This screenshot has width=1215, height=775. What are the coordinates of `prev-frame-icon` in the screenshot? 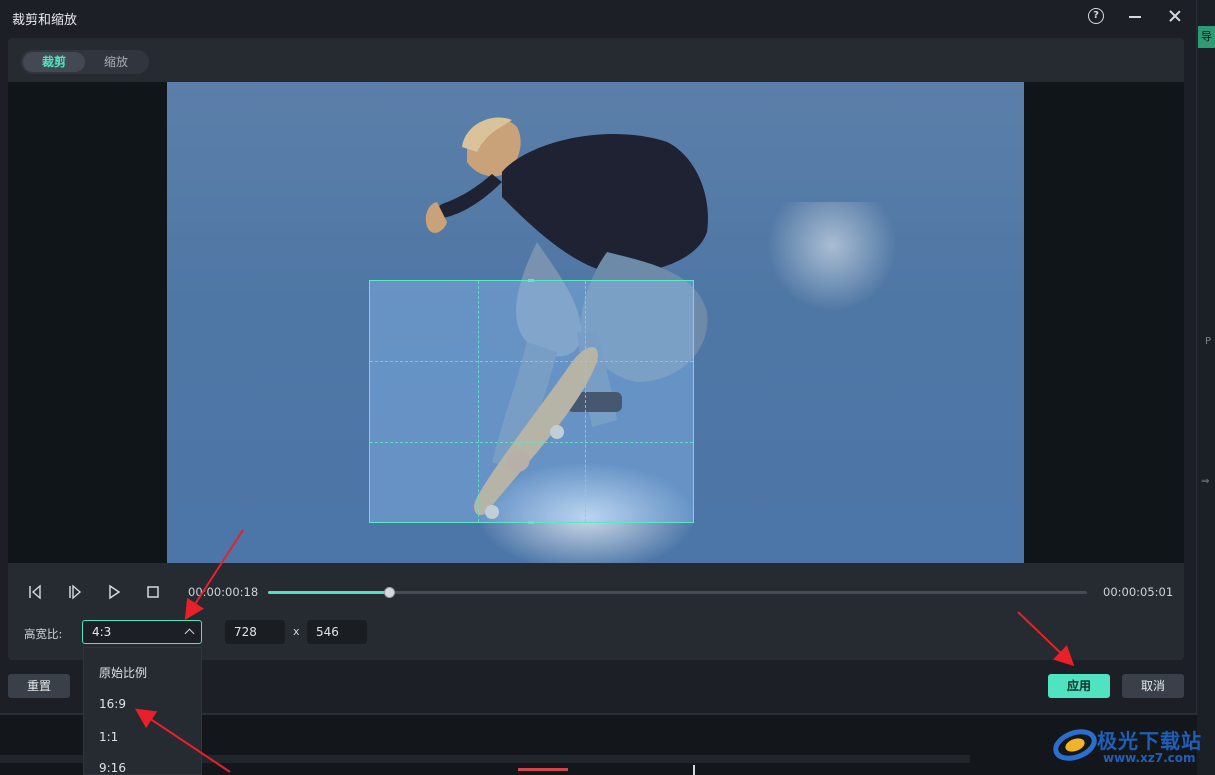 It's located at (35, 592).